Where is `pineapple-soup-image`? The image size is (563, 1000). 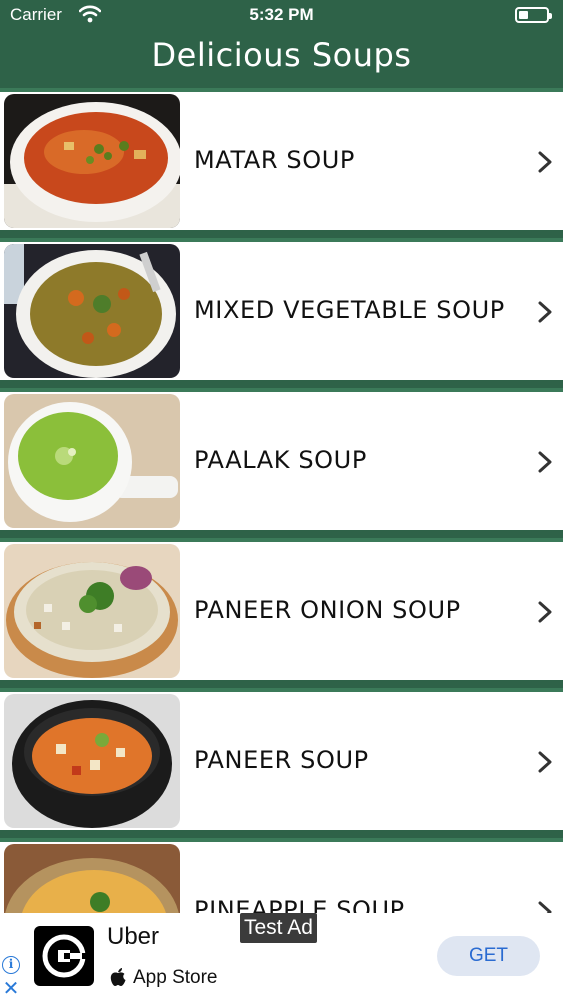
pineapple-soup-image is located at coordinates (92, 878).